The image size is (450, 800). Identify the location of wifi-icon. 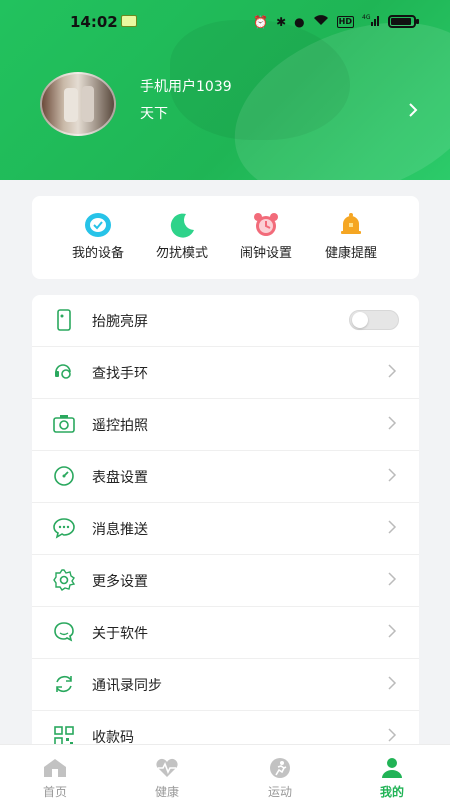
(321, 21).